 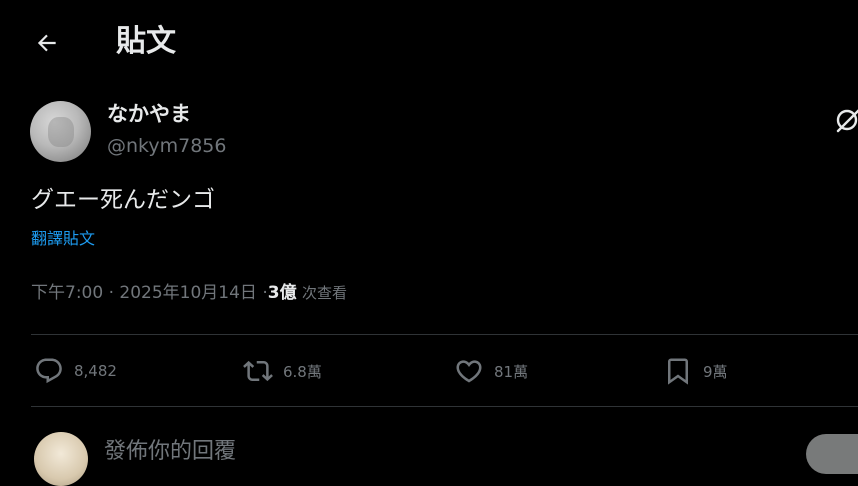 What do you see at coordinates (95, 371) in the screenshot?
I see `reply-count: 8,482` at bounding box center [95, 371].